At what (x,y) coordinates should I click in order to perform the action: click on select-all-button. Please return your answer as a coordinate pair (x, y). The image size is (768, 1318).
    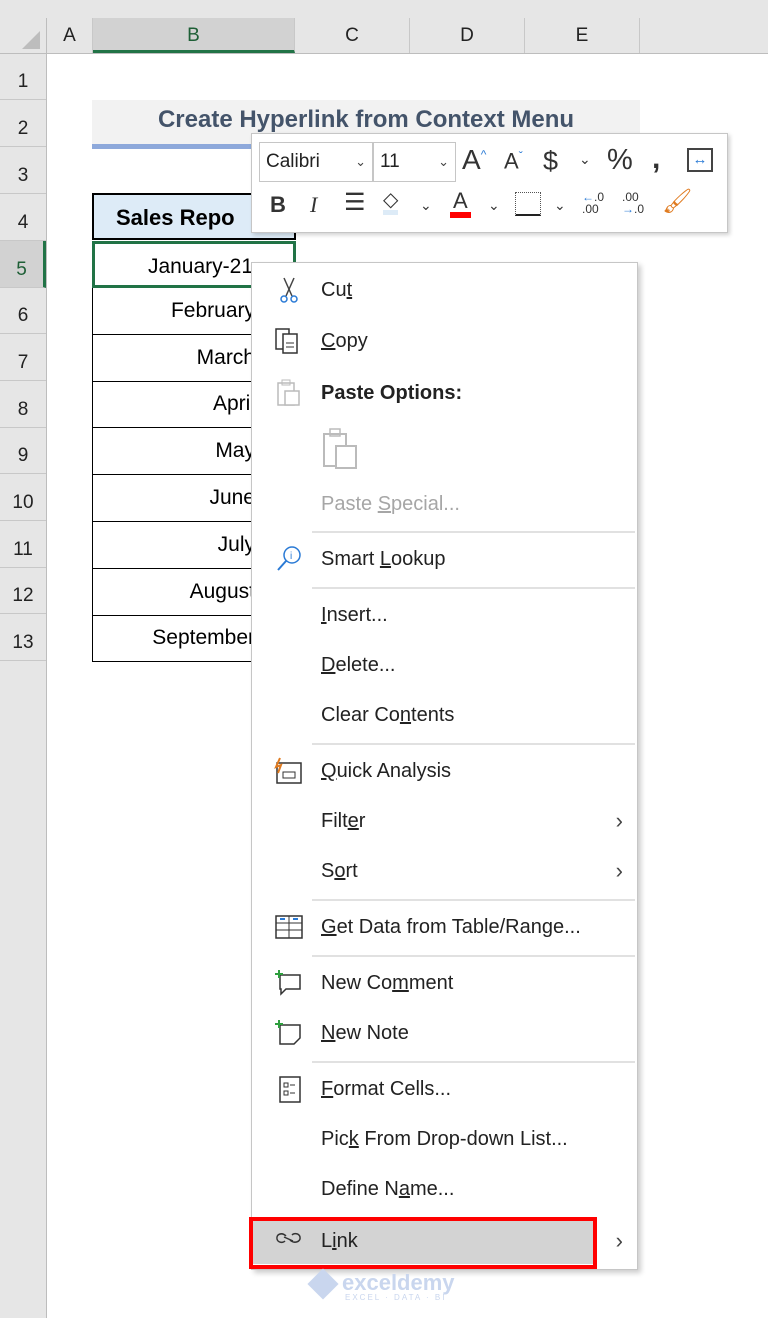
    Looking at the image, I should click on (23, 36).